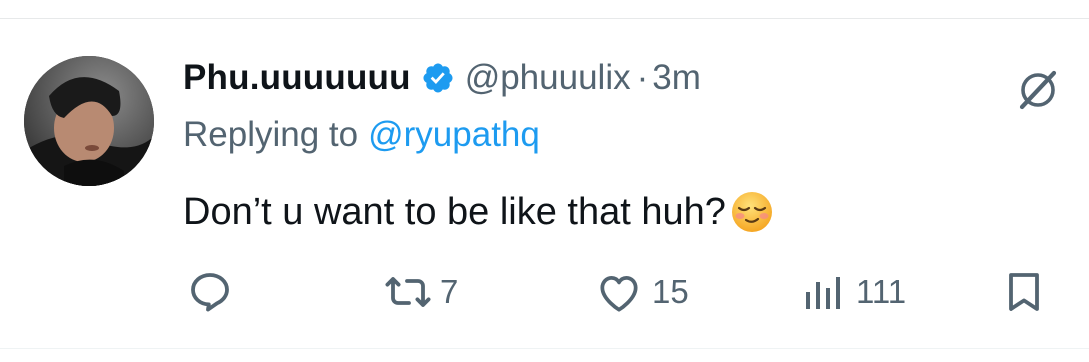 The height and width of the screenshot is (362, 1089). Describe the element at coordinates (544, 18) in the screenshot. I see `top-divider` at that location.